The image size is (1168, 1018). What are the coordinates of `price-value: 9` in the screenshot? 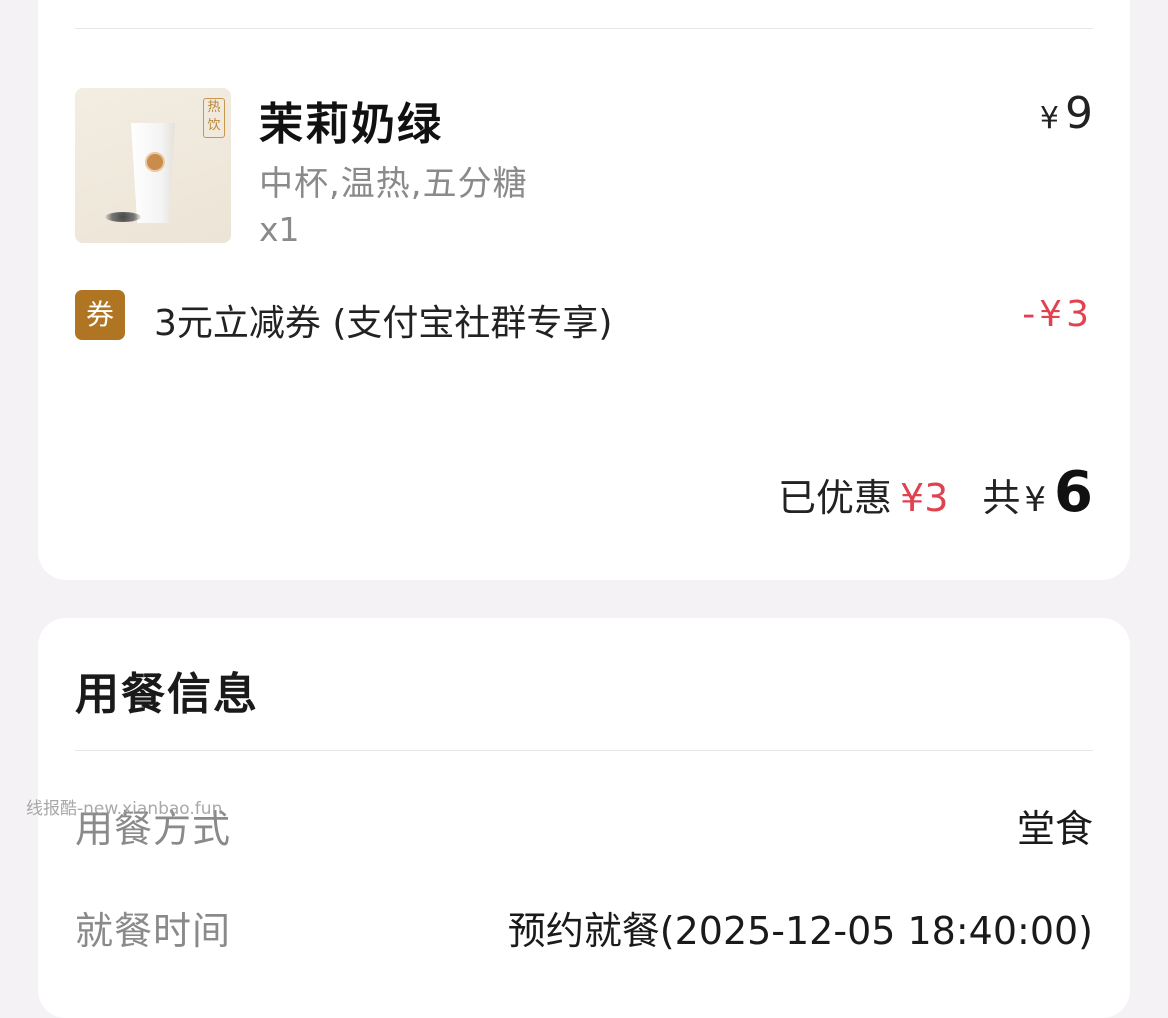 It's located at (1079, 113).